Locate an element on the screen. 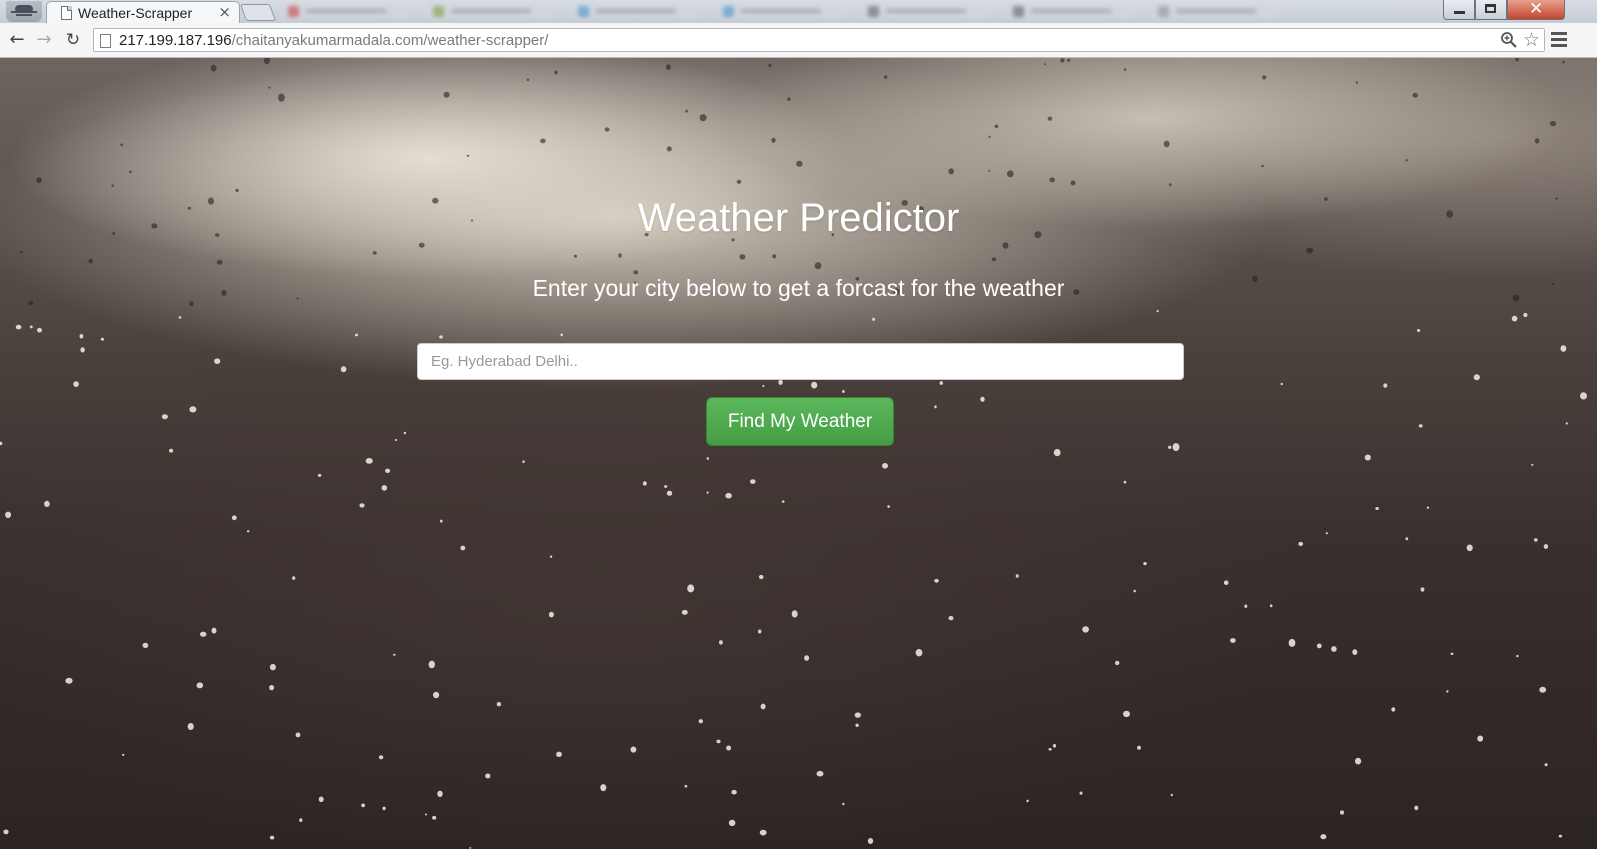  back-arrow-icon: ← is located at coordinates (17, 40).